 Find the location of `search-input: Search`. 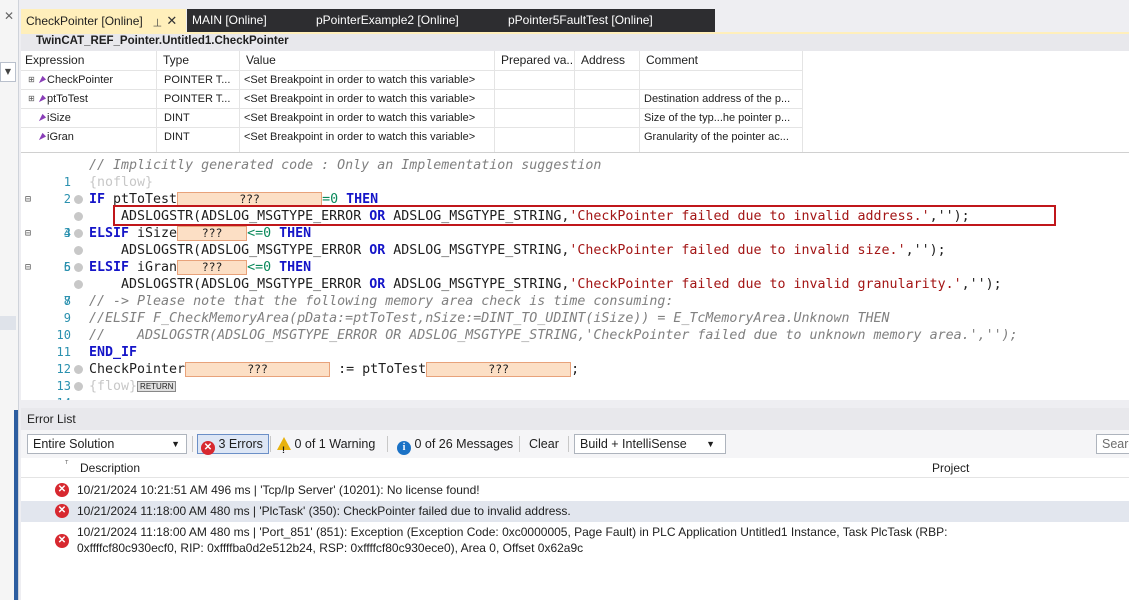

search-input: Search is located at coordinates (1112, 444).